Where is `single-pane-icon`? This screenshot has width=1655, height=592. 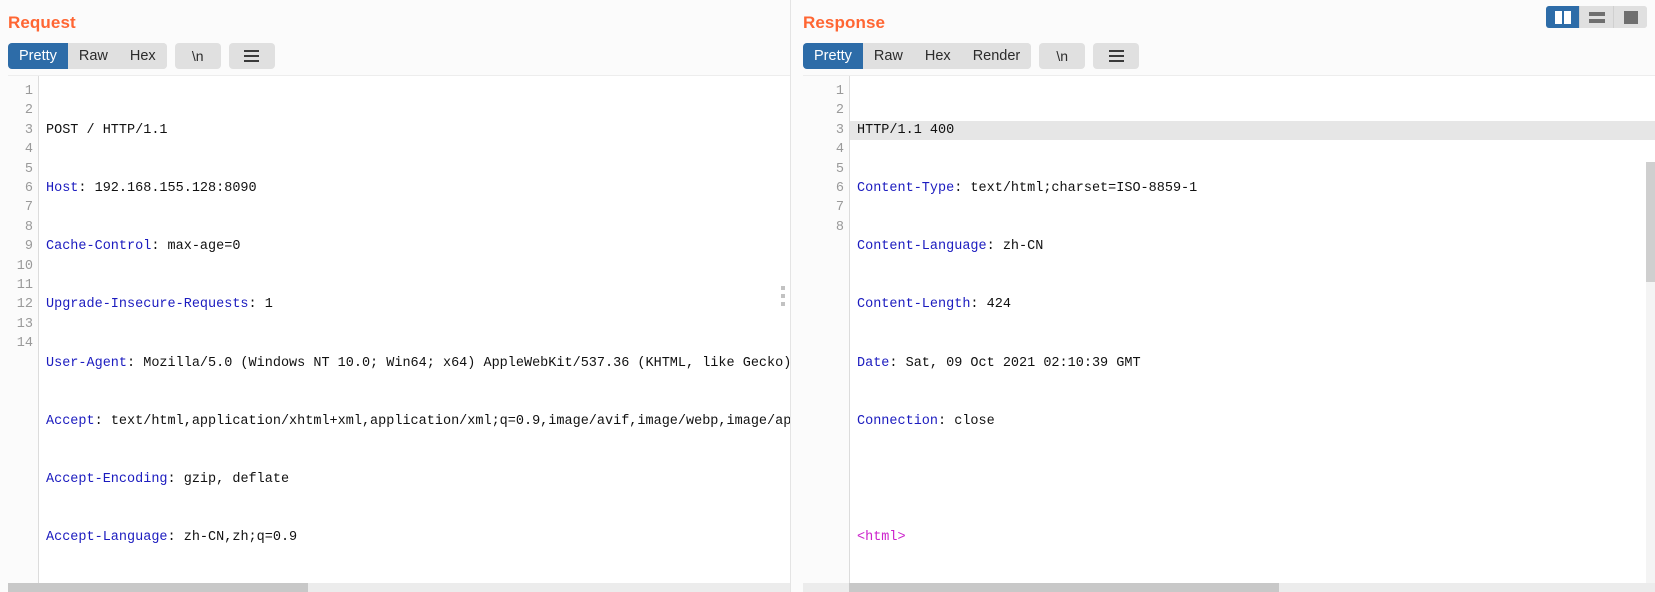 single-pane-icon is located at coordinates (1630, 17).